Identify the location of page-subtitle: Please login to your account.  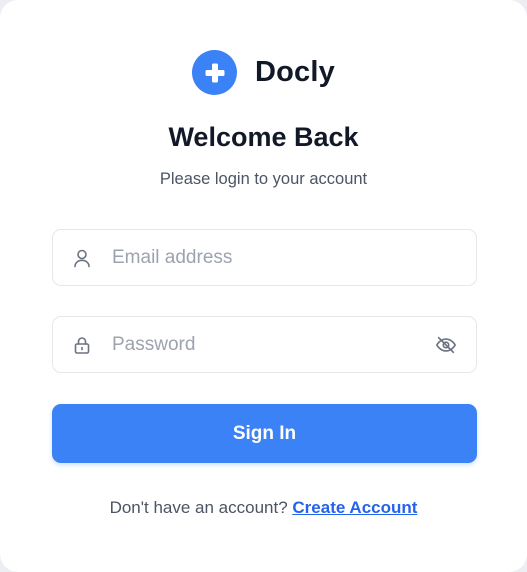
(263, 179).